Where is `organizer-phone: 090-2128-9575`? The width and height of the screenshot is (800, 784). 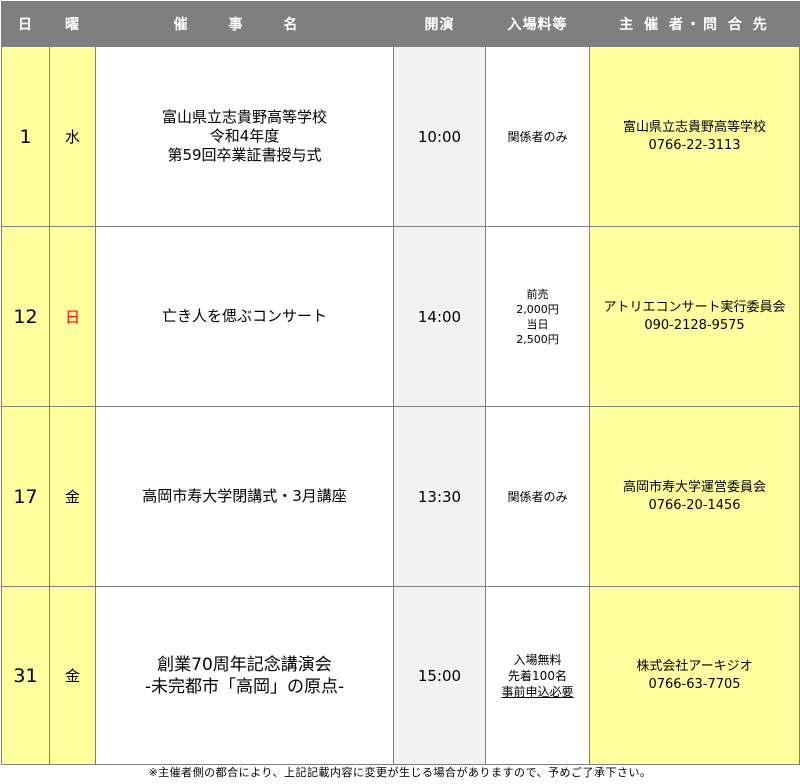 organizer-phone: 090-2128-9575 is located at coordinates (694, 325).